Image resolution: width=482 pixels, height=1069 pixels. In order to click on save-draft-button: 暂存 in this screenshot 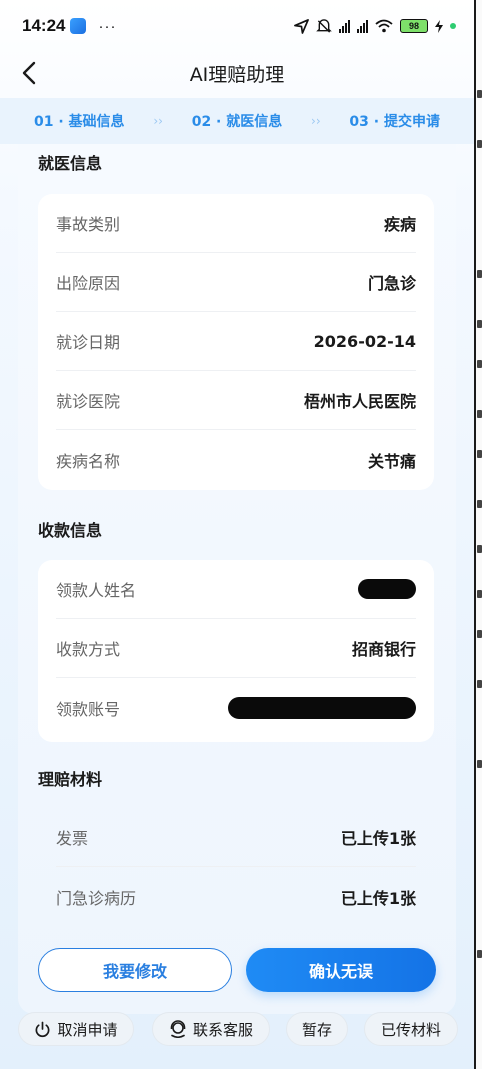, I will do `click(317, 1029)`.